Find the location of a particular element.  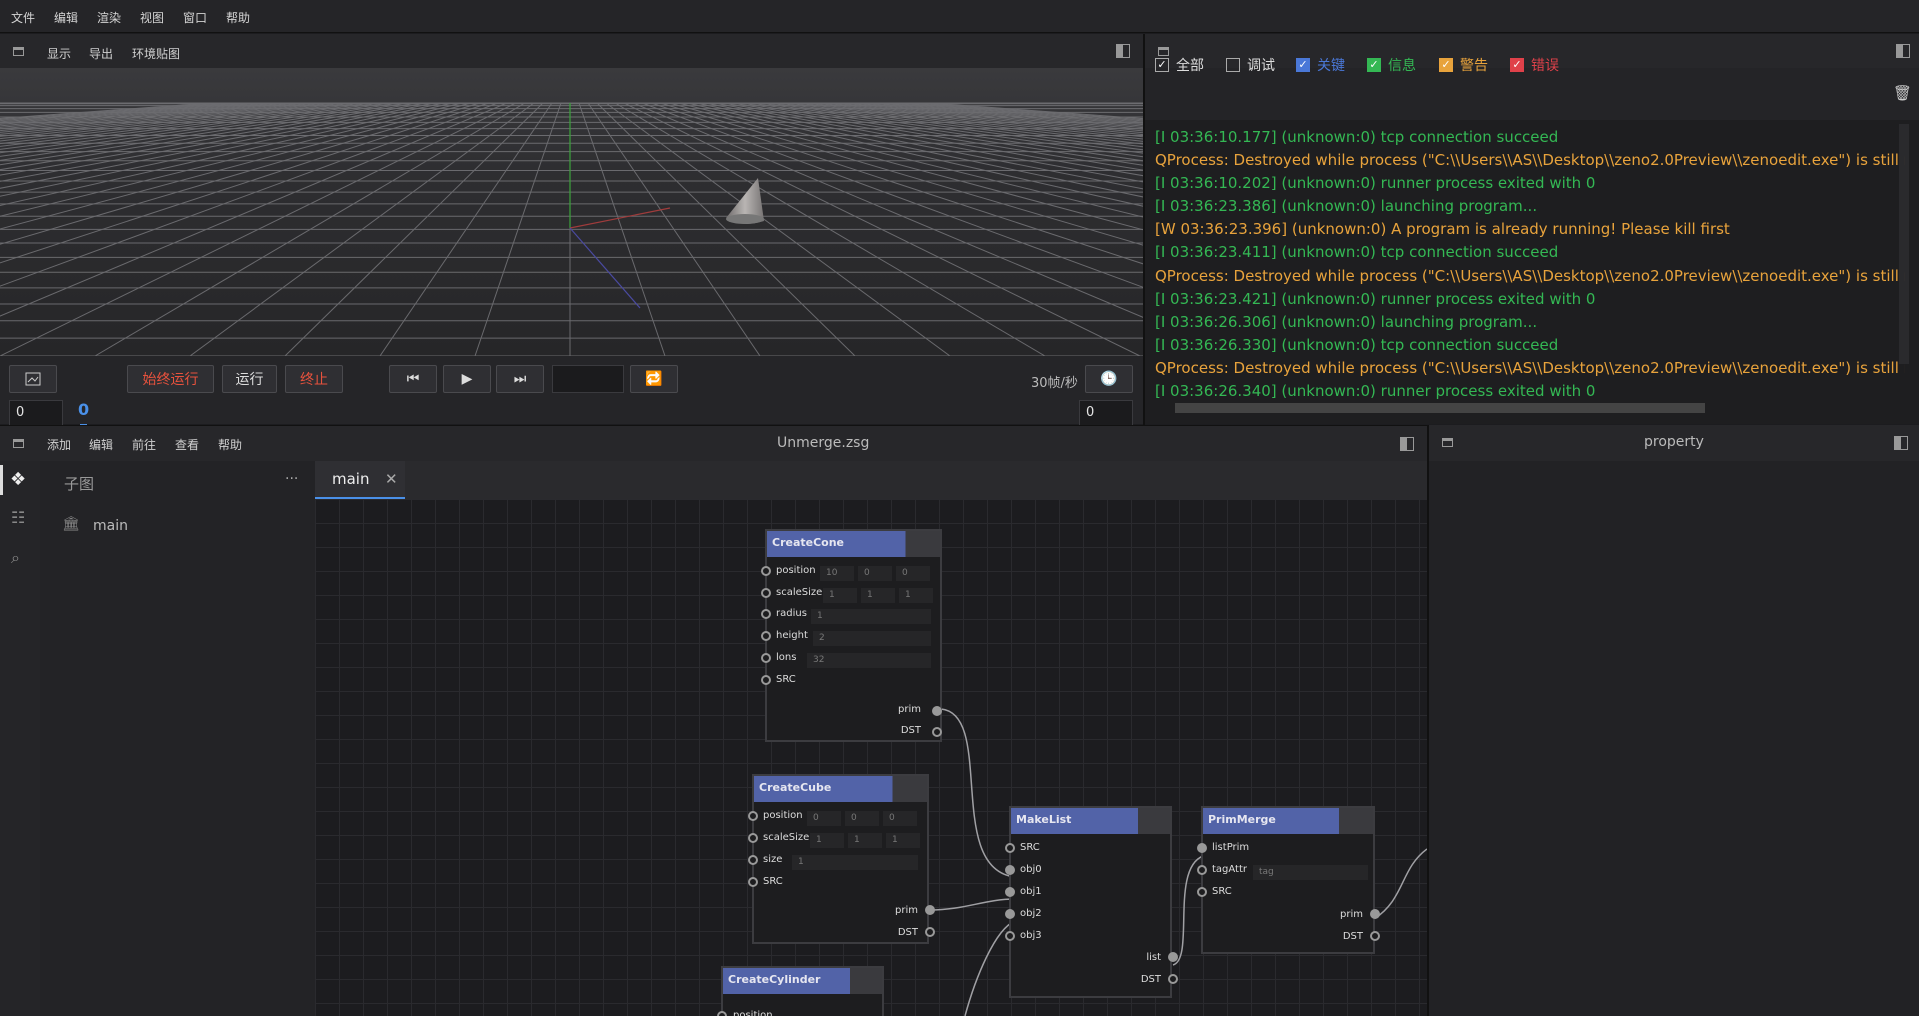

node-makelist: MakeList is located at coordinates (1090, 902).